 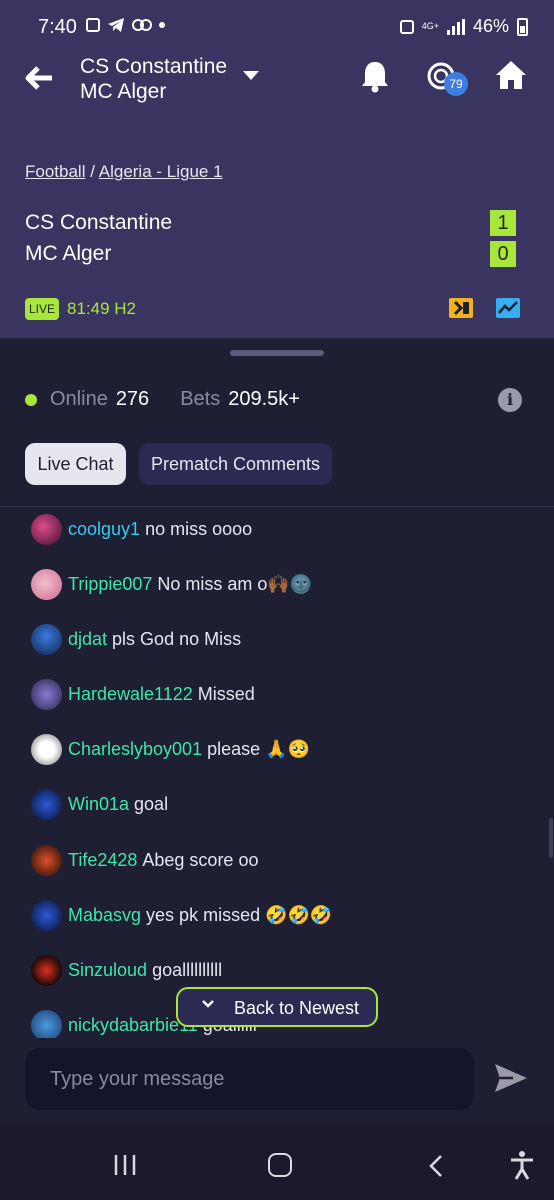 What do you see at coordinates (455, 26) in the screenshot?
I see `signal-icon` at bounding box center [455, 26].